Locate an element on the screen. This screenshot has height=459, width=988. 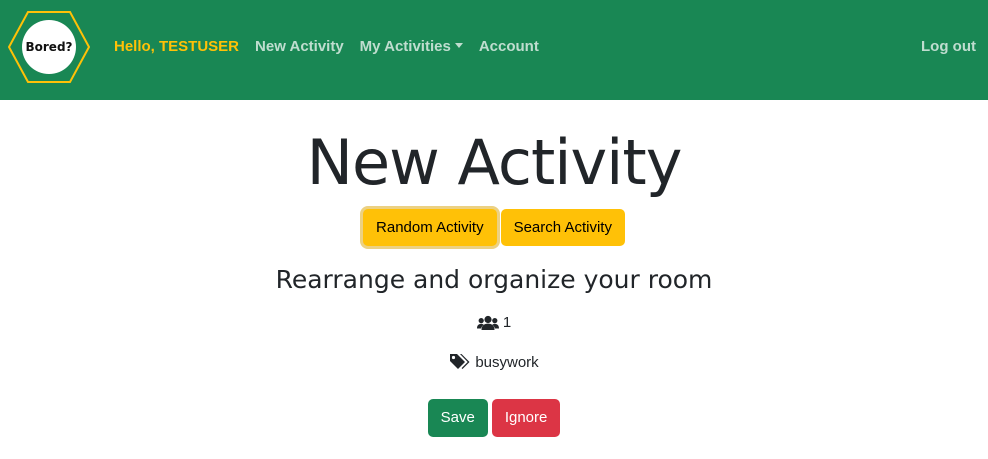
mode-button-group: Random Activity Search Activity is located at coordinates (494, 227).